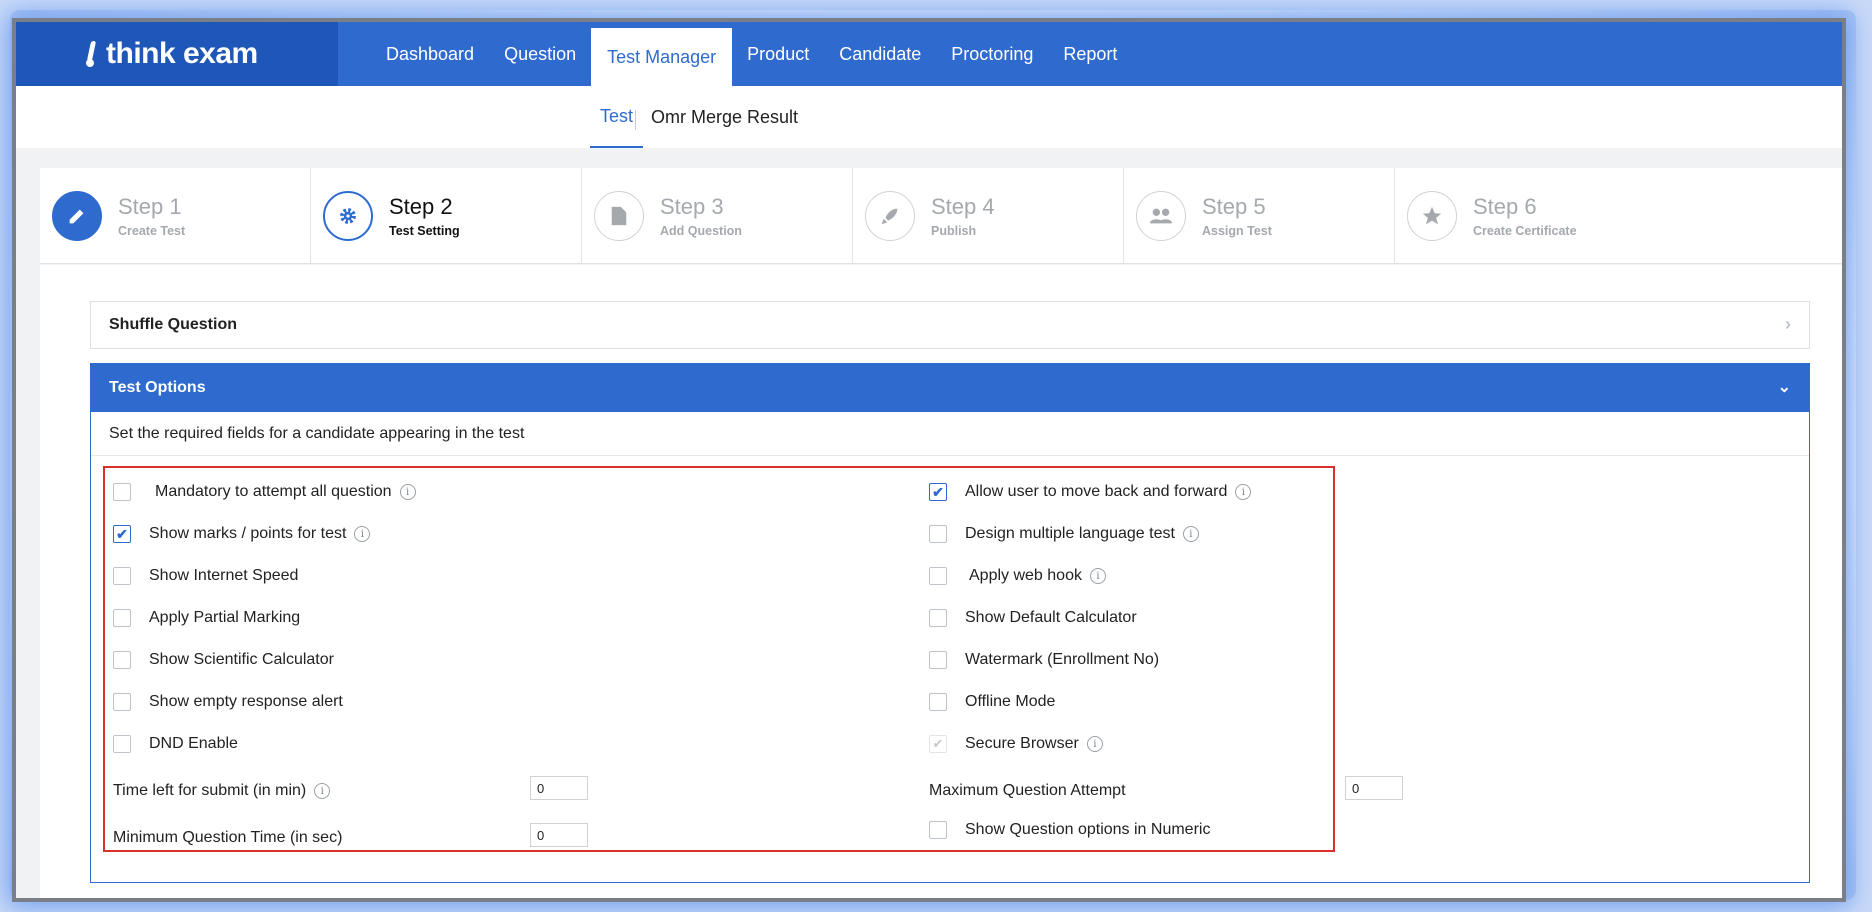 This screenshot has height=912, width=1872. Describe the element at coordinates (173, 324) in the screenshot. I see `shuffle-question-title: Shuffle Question` at that location.